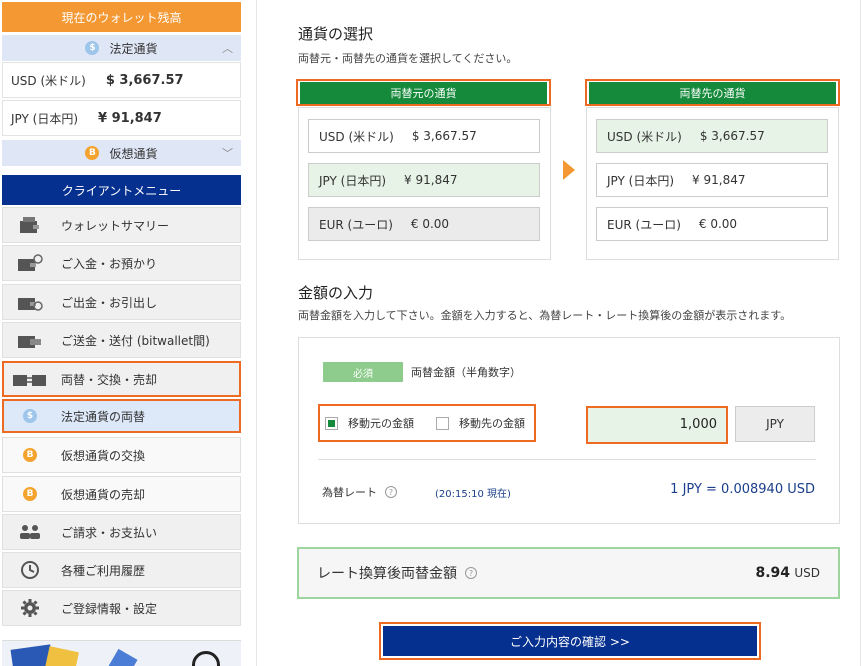  I want to click on wallet-balance-header: 現在のウォレット残高, so click(121, 17).